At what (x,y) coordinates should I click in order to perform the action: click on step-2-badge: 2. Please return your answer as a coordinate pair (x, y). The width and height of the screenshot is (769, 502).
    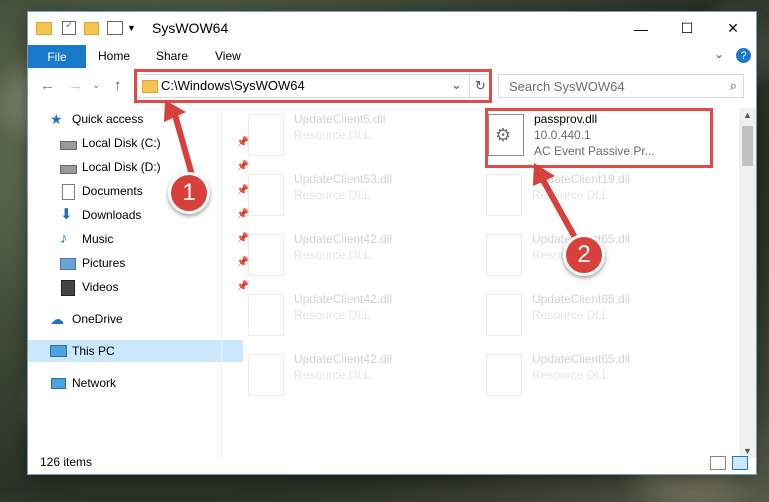
    Looking at the image, I should click on (584, 255).